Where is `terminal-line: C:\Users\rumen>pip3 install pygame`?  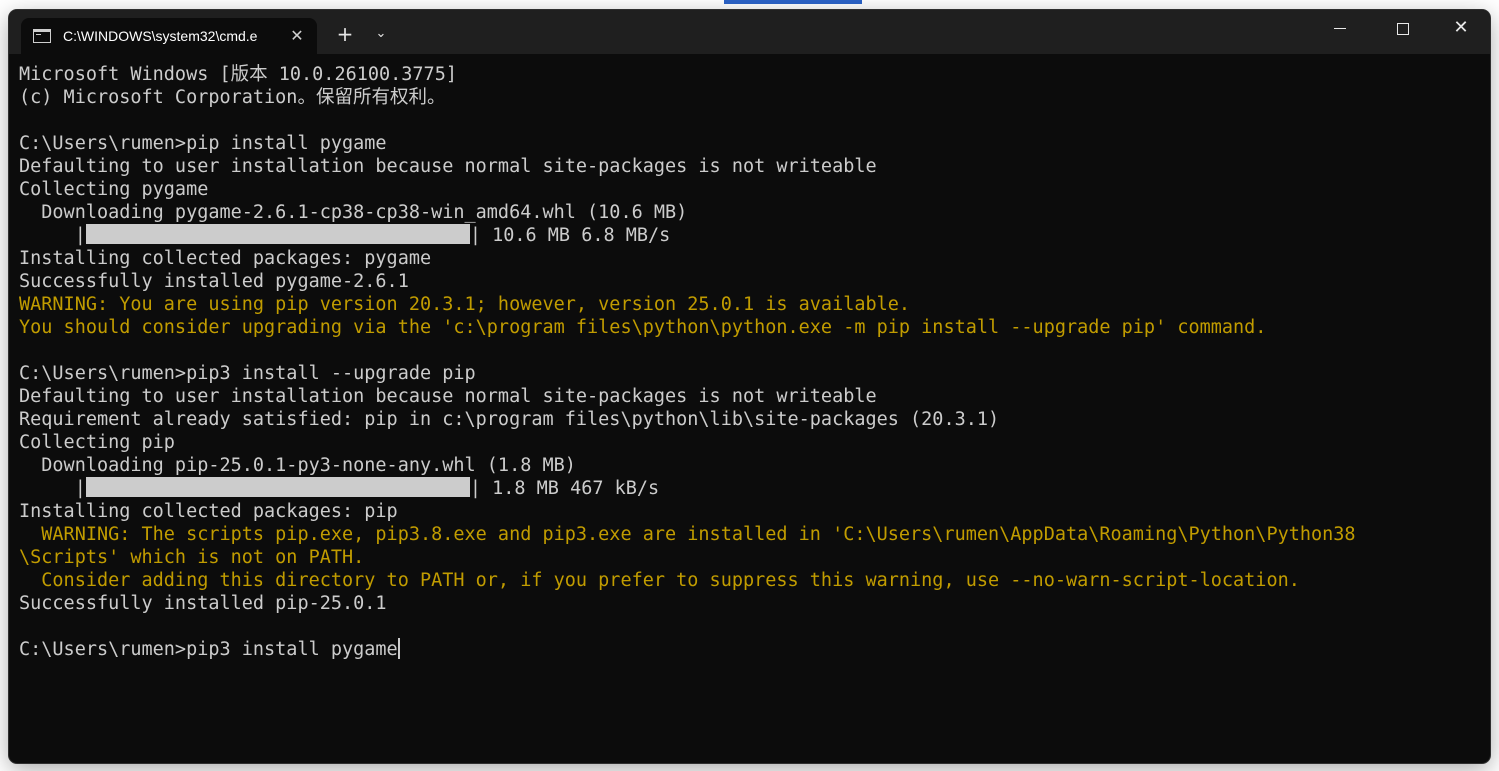
terminal-line: C:\Users\rumen>pip3 install pygame is located at coordinates (687, 649).